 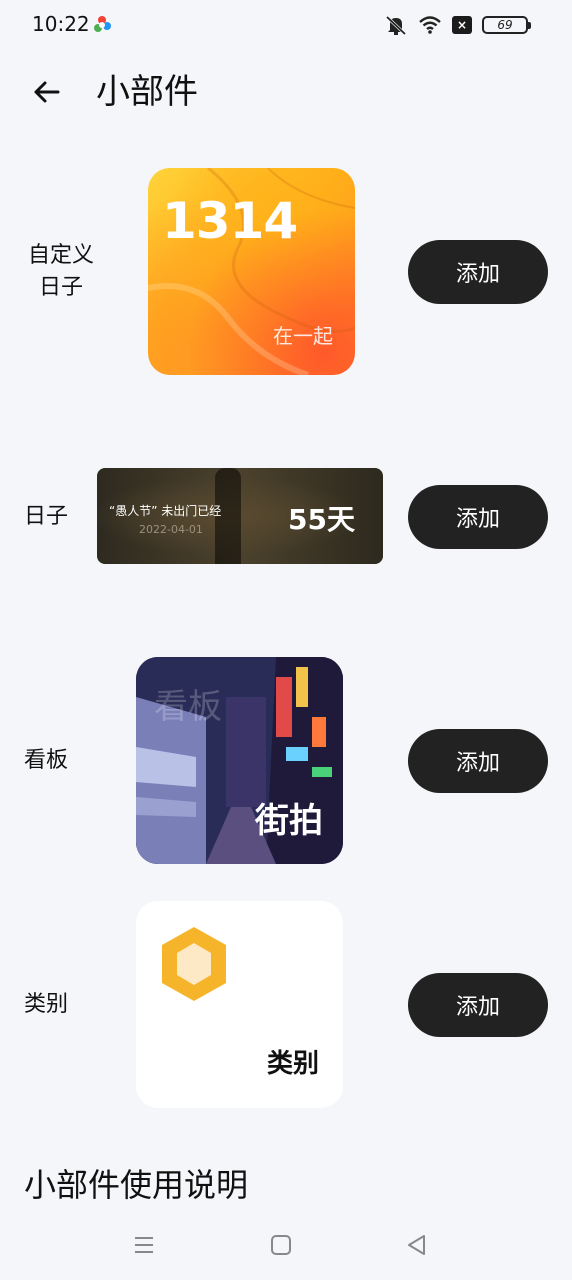 I want to click on page-title: 小部件, so click(x=147, y=92).